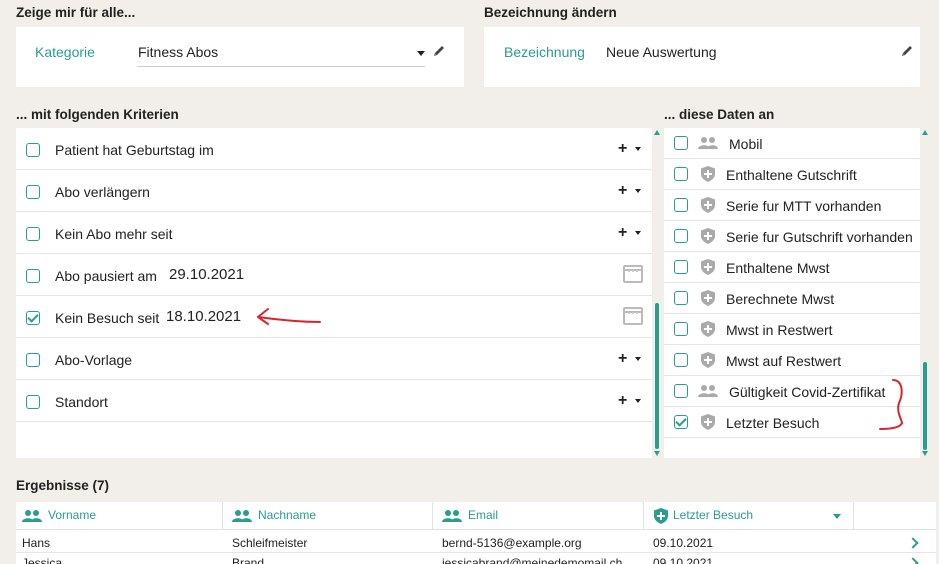 This screenshot has width=939, height=564. I want to click on cell-email: bernd-5136@example.org, so click(512, 543).